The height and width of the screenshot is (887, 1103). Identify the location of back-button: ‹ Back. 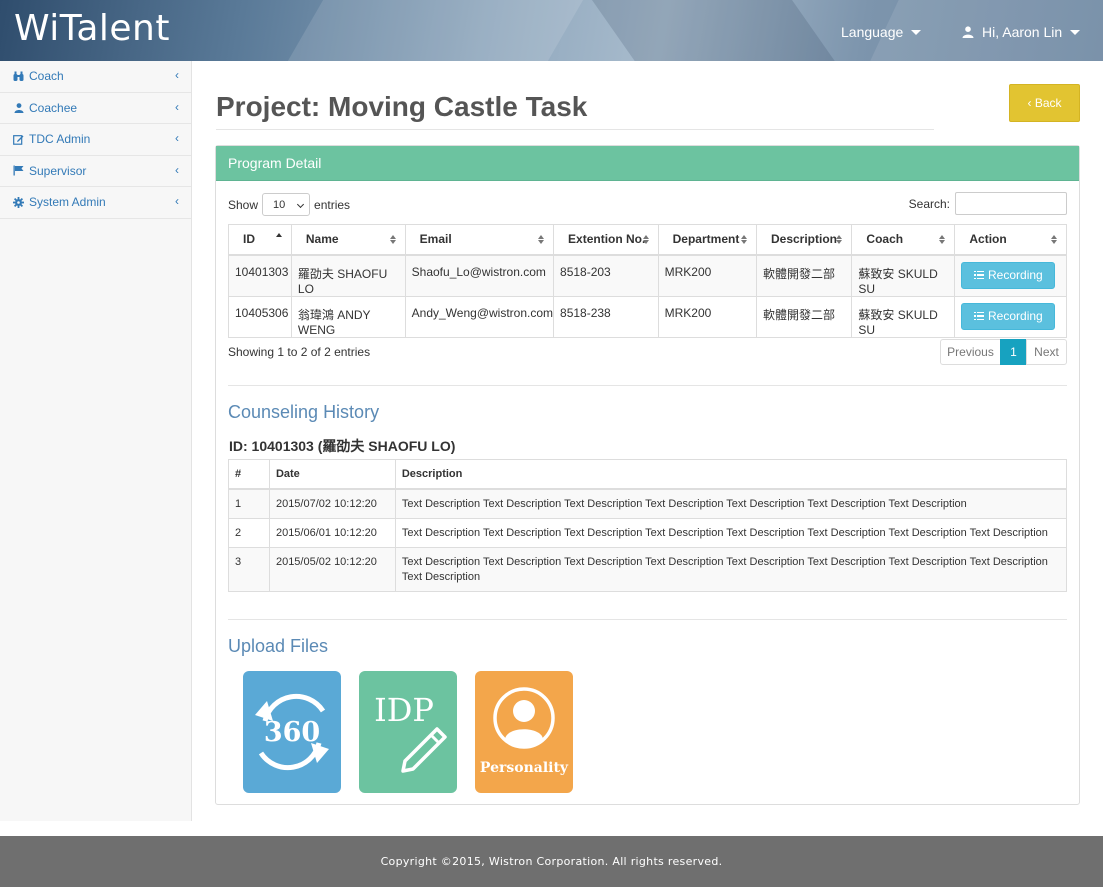
(1044, 103).